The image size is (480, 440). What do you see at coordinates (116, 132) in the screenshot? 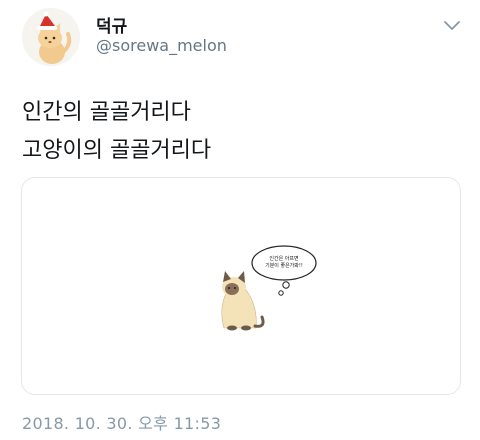
I see `tweet-text: 인간의 골골거리다 고양이의 골골거리다` at bounding box center [116, 132].